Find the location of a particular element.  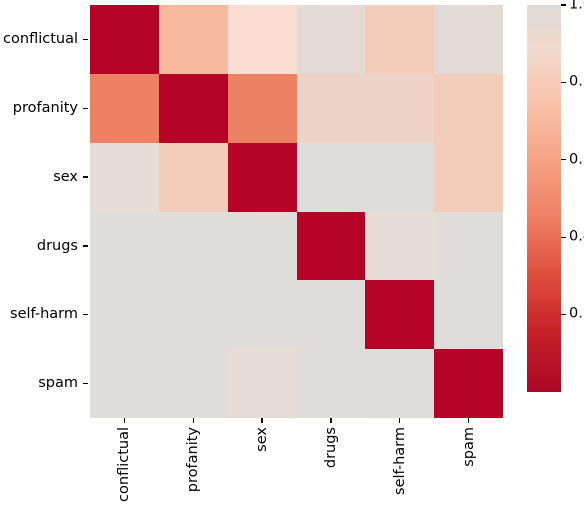

colorbar-tick-label: 1.0 is located at coordinates (576, 6).